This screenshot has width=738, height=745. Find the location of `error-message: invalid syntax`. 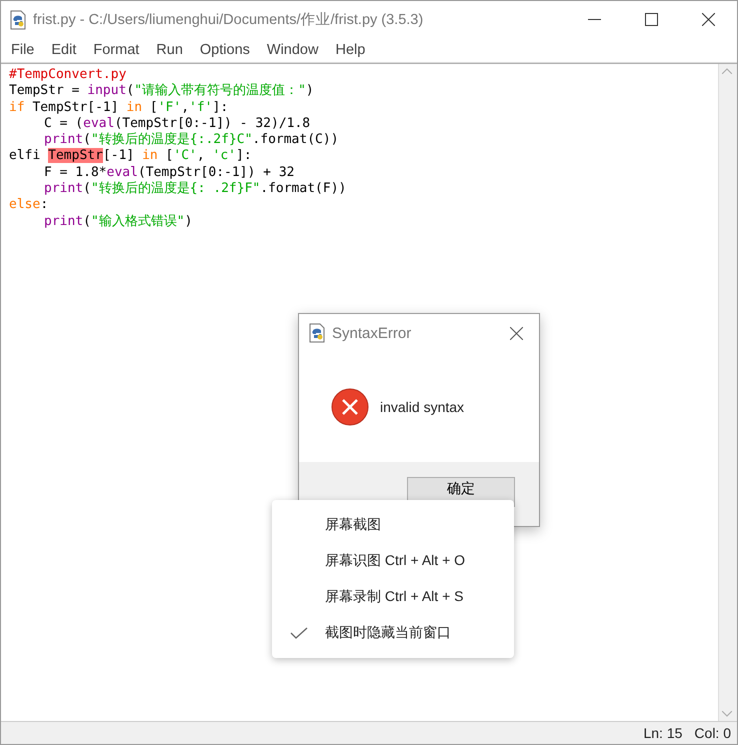

error-message: invalid syntax is located at coordinates (422, 407).